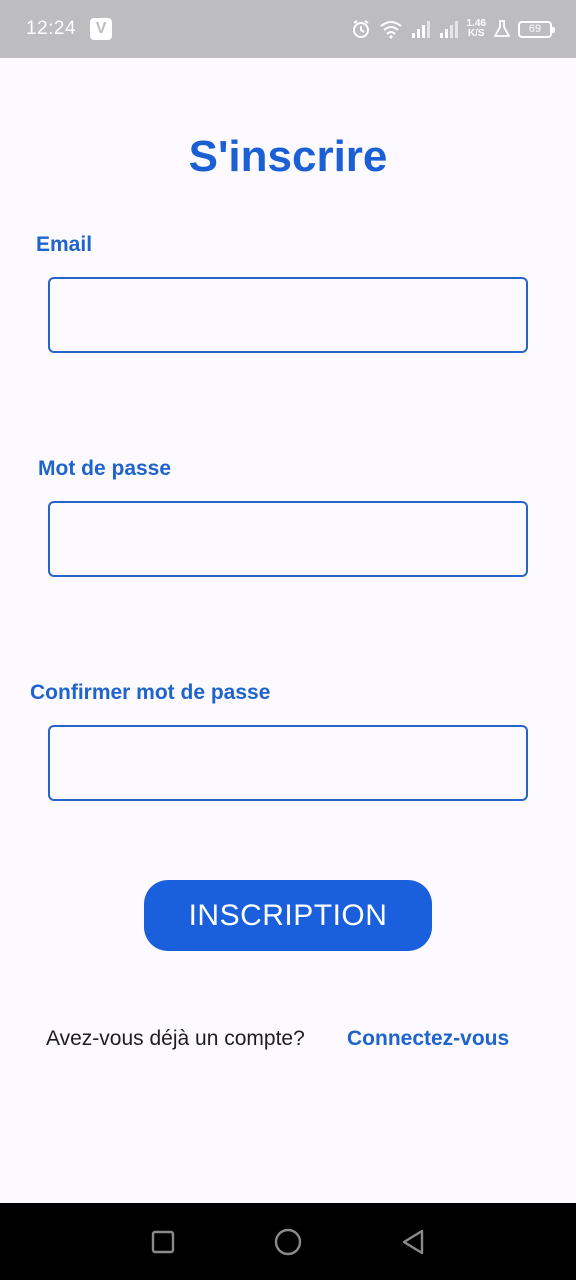 Image resolution: width=576 pixels, height=1280 pixels. Describe the element at coordinates (175, 1038) in the screenshot. I see `login-prompt: Avez-vous déjà un compte?` at that location.